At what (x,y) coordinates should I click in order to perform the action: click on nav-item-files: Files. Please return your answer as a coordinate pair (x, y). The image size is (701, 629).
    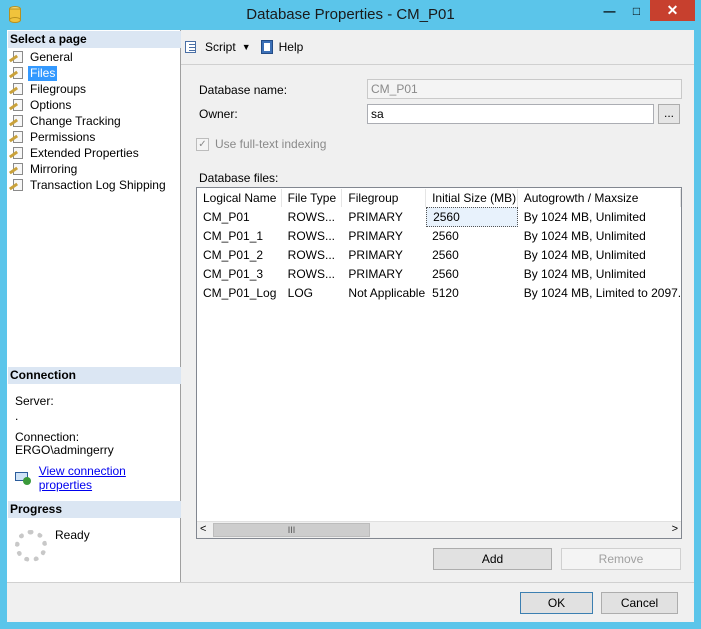
    Looking at the image, I should click on (93, 73).